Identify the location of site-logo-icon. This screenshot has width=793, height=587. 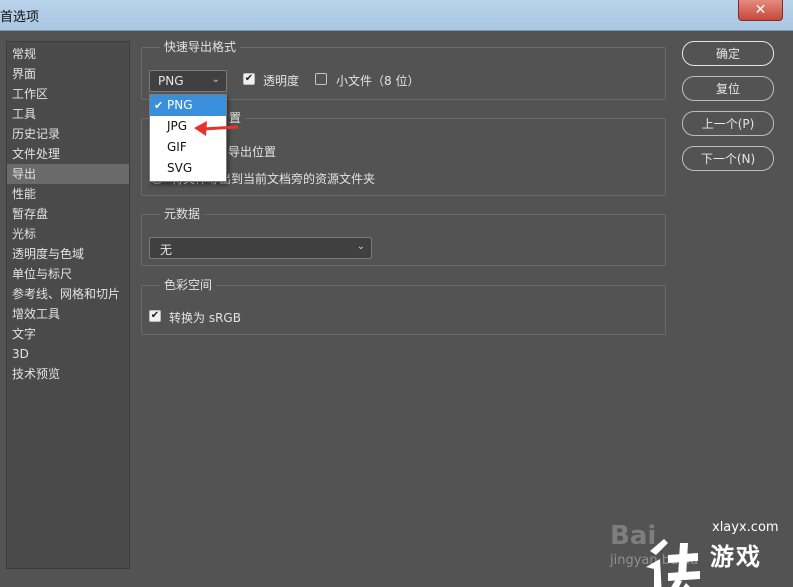
(673, 563).